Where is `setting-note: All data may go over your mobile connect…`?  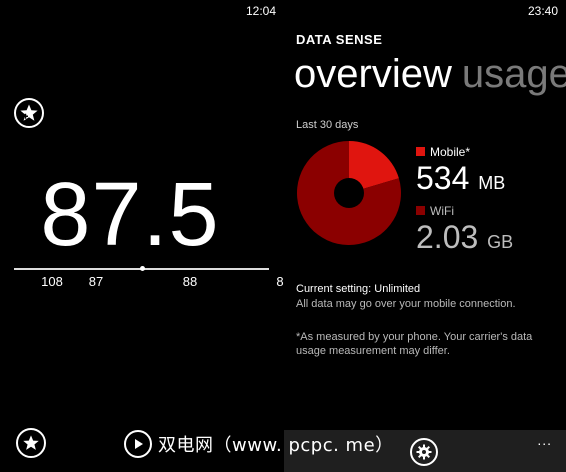
setting-note: All data may go over your mobile connect… is located at coordinates (406, 304).